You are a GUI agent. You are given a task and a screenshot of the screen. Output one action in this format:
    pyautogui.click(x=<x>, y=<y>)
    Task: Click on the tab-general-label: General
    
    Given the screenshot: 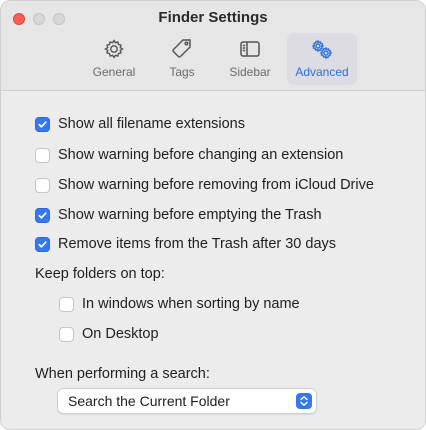 What is the action you would take?
    pyautogui.click(x=114, y=72)
    